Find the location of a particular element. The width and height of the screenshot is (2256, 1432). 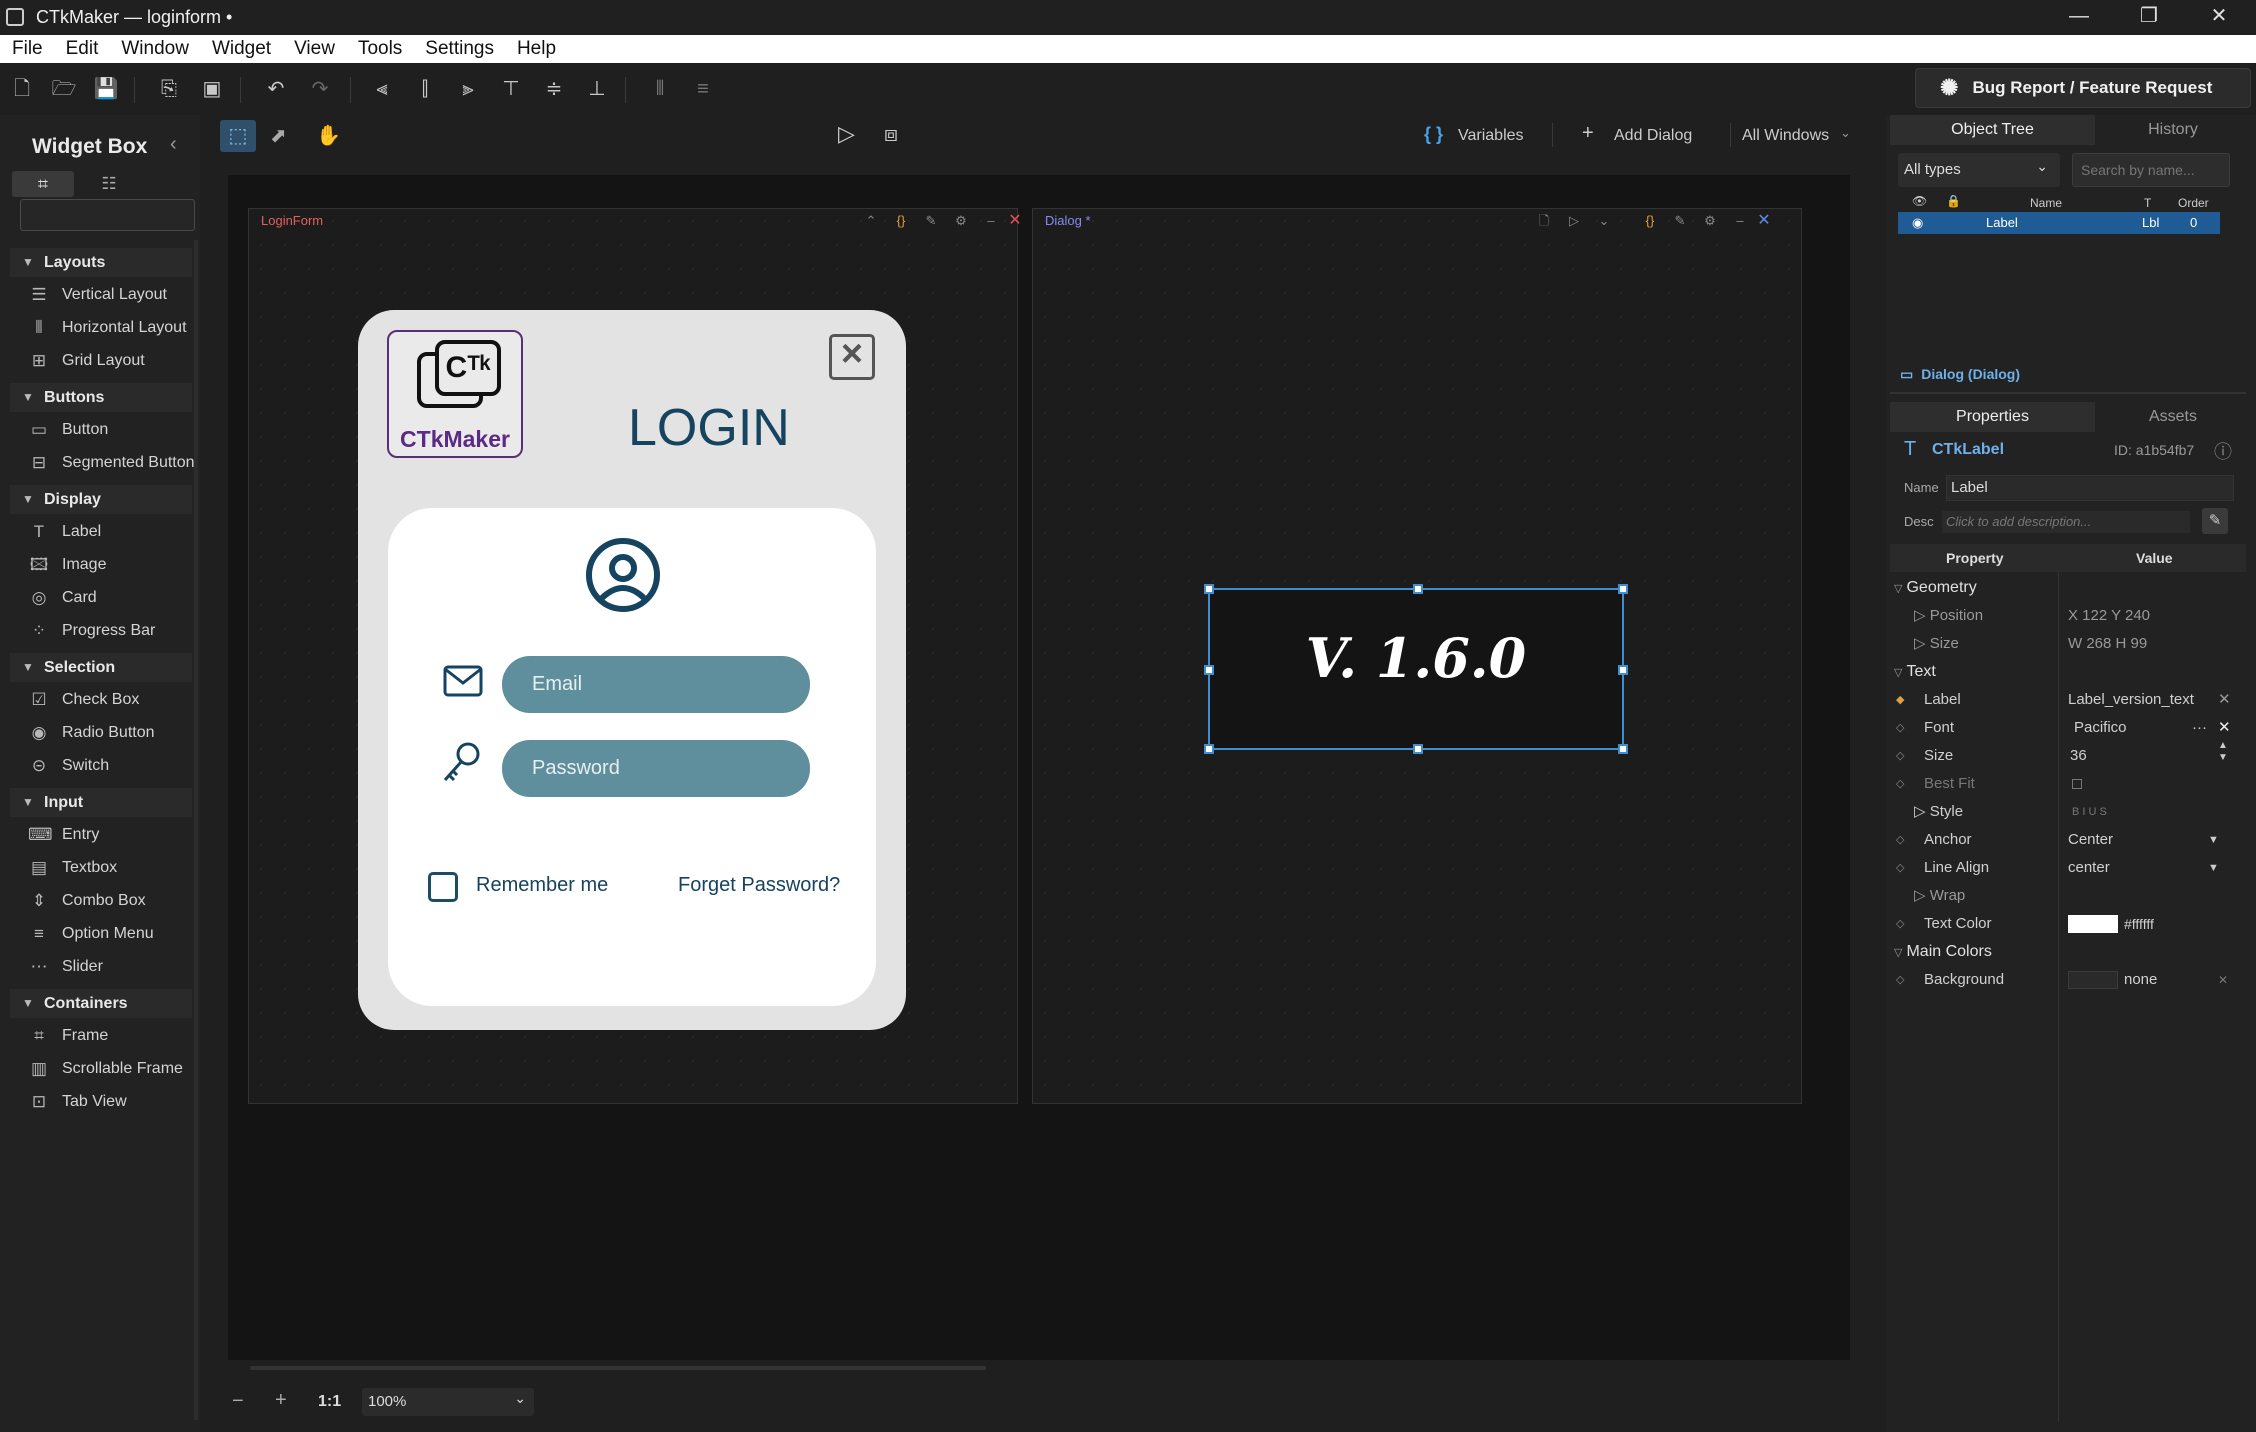

zoom-out-icon: − is located at coordinates (238, 1401).